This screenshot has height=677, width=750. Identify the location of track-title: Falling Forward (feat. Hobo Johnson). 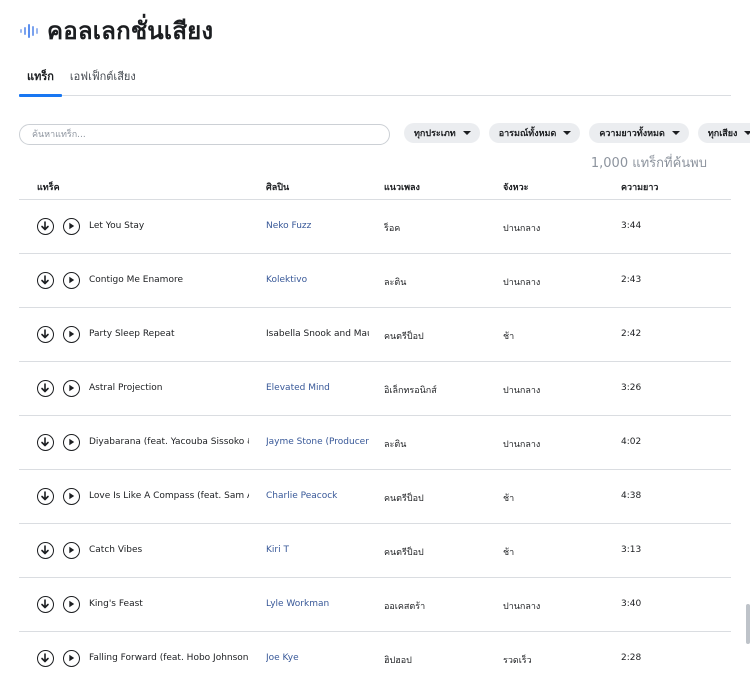
(169, 658).